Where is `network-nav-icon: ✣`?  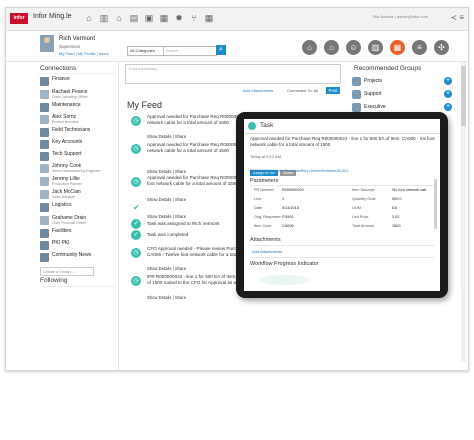
network-nav-icon: ✣ is located at coordinates (441, 47).